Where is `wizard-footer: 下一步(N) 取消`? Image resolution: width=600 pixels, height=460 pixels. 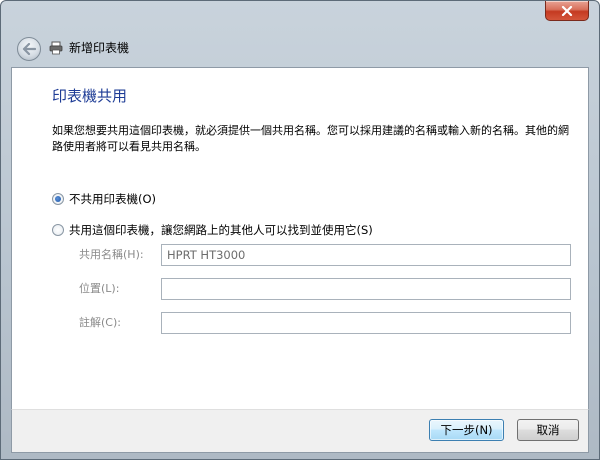 wizard-footer: 下一步(N) 取消 is located at coordinates (300, 431).